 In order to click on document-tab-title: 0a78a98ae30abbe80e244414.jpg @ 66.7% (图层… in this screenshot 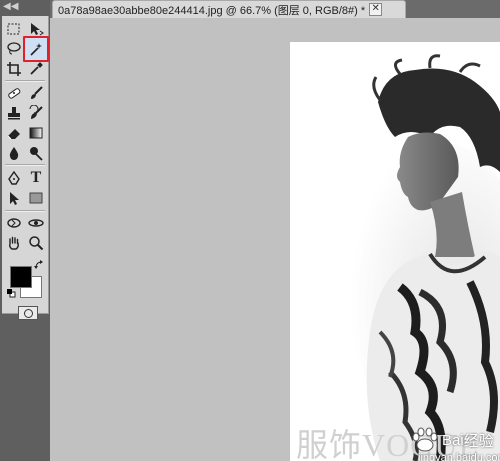, I will do `click(212, 10)`.